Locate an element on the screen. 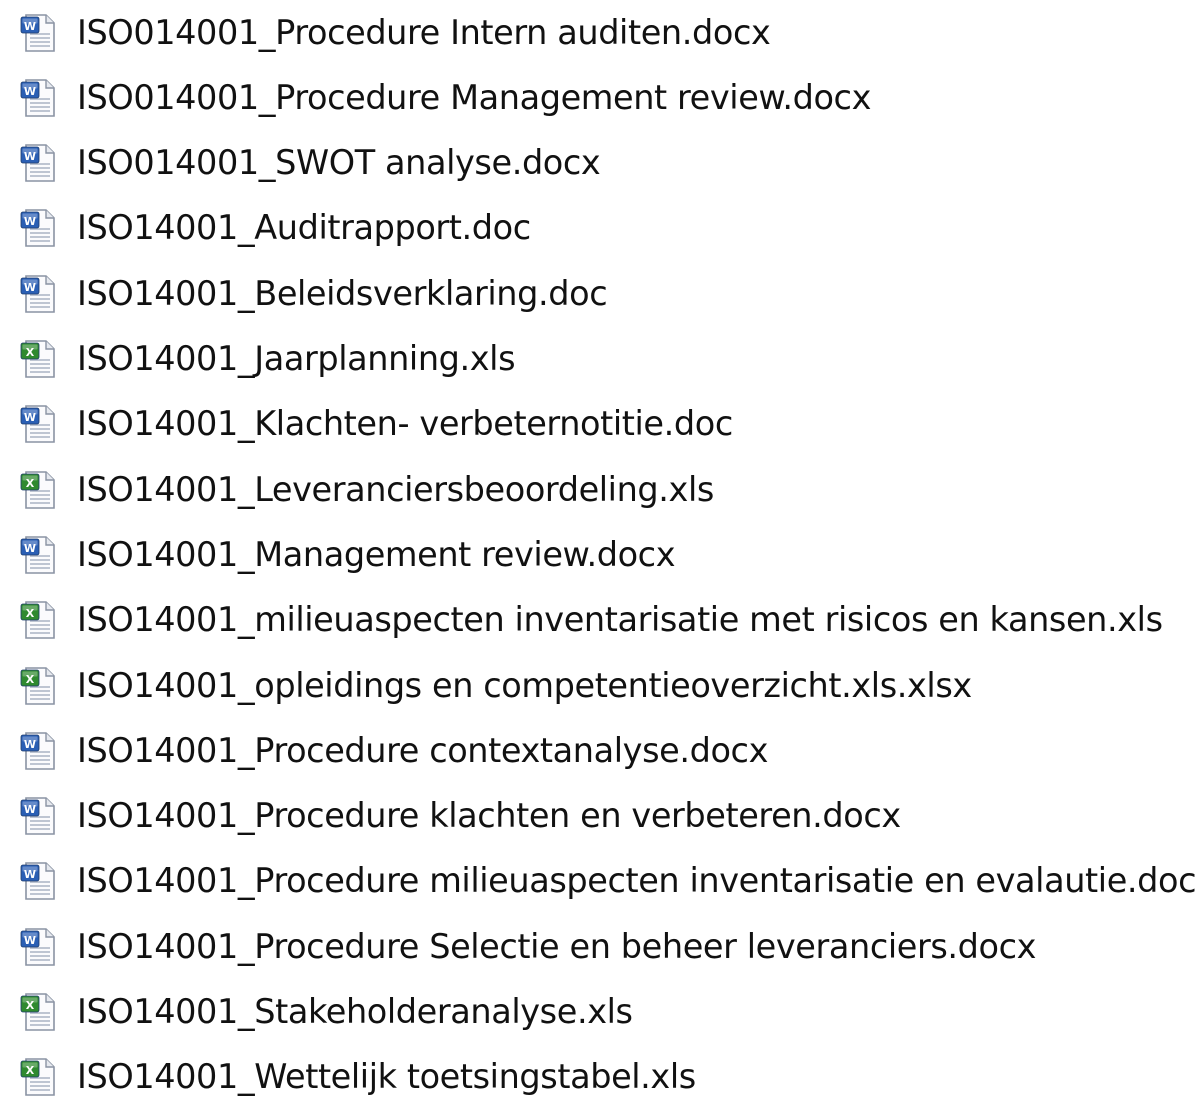 This screenshot has width=1196, height=1110. file-item: X ISO14001_Wettelijk toetsingstabel.xls is located at coordinates (598, 1077).